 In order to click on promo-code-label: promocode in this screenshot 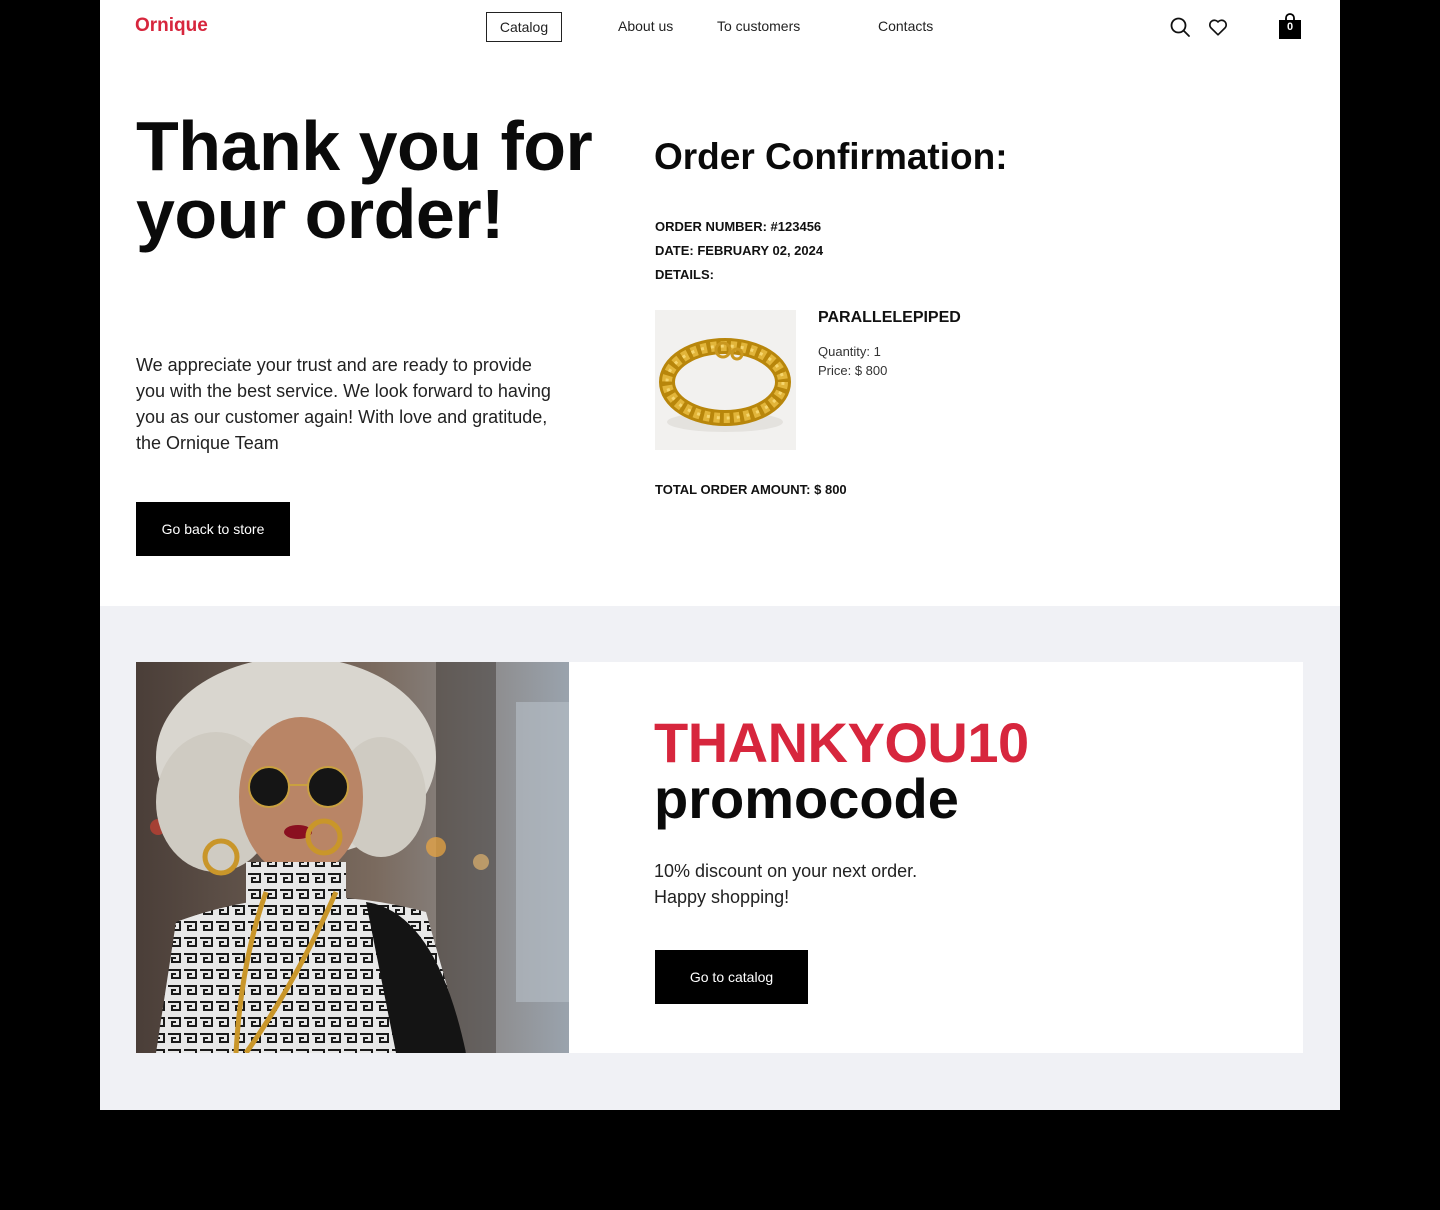, I will do `click(806, 798)`.